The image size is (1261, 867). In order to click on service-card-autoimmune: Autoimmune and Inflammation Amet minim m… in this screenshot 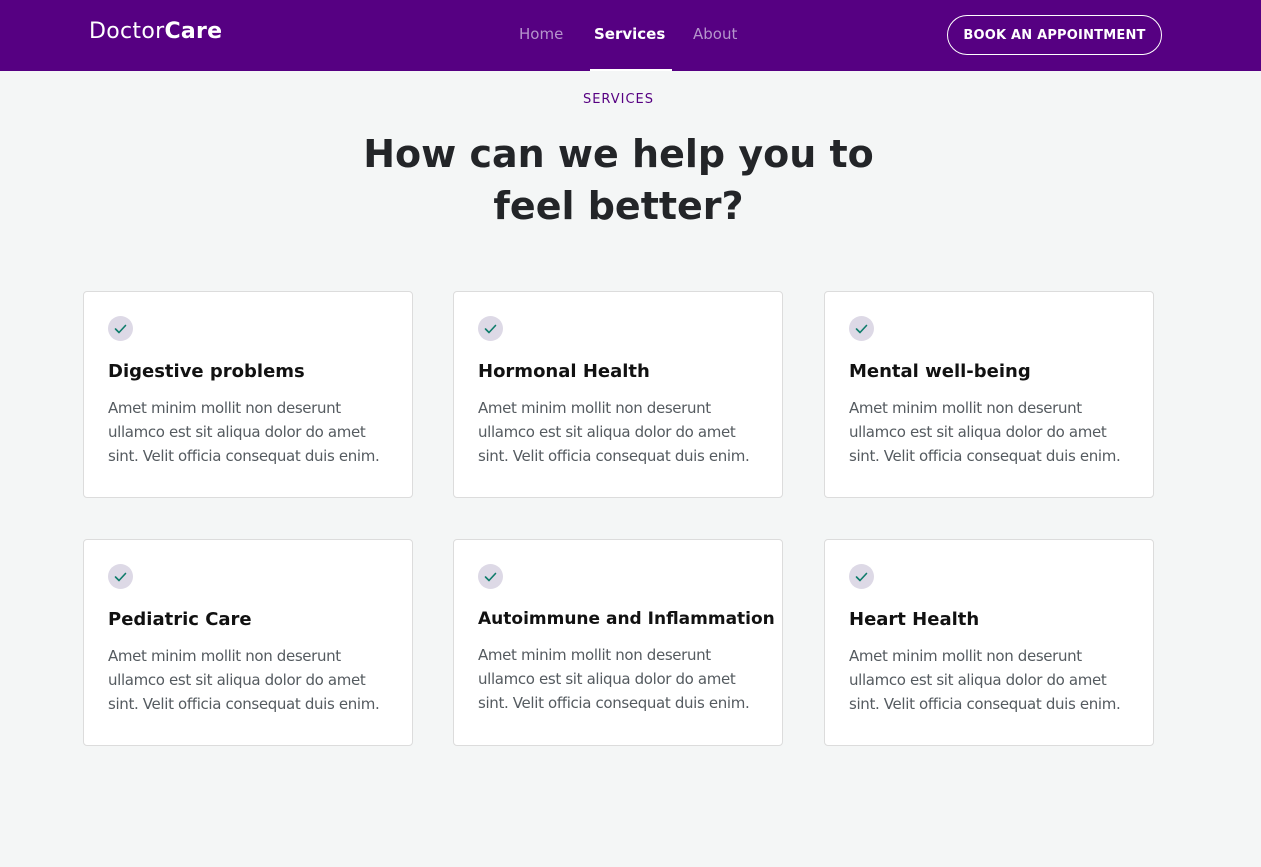, I will do `click(618, 642)`.